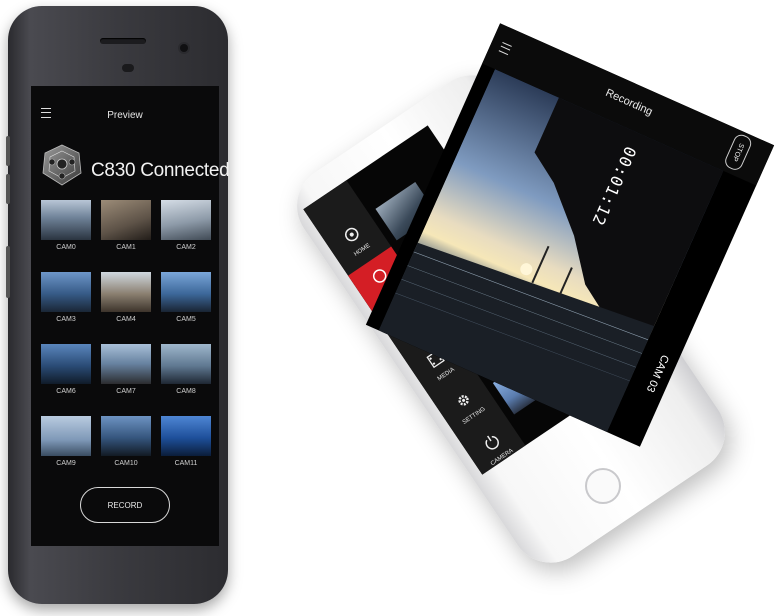  What do you see at coordinates (603, 486) in the screenshot?
I see `home-button` at bounding box center [603, 486].